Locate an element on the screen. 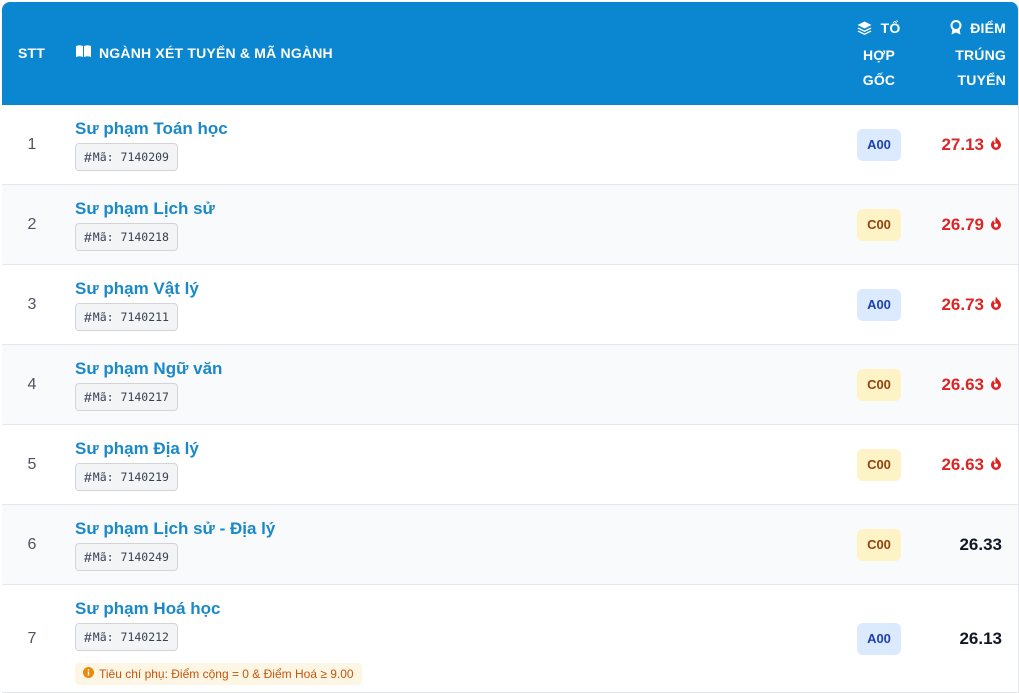 Image resolution: width=1019 pixels, height=693 pixels. row-stt: 6 is located at coordinates (32, 544).